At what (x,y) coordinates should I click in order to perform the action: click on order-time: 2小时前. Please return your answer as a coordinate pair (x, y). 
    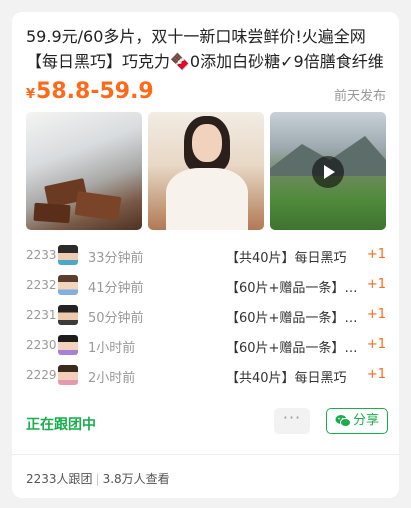
    Looking at the image, I should click on (112, 378).